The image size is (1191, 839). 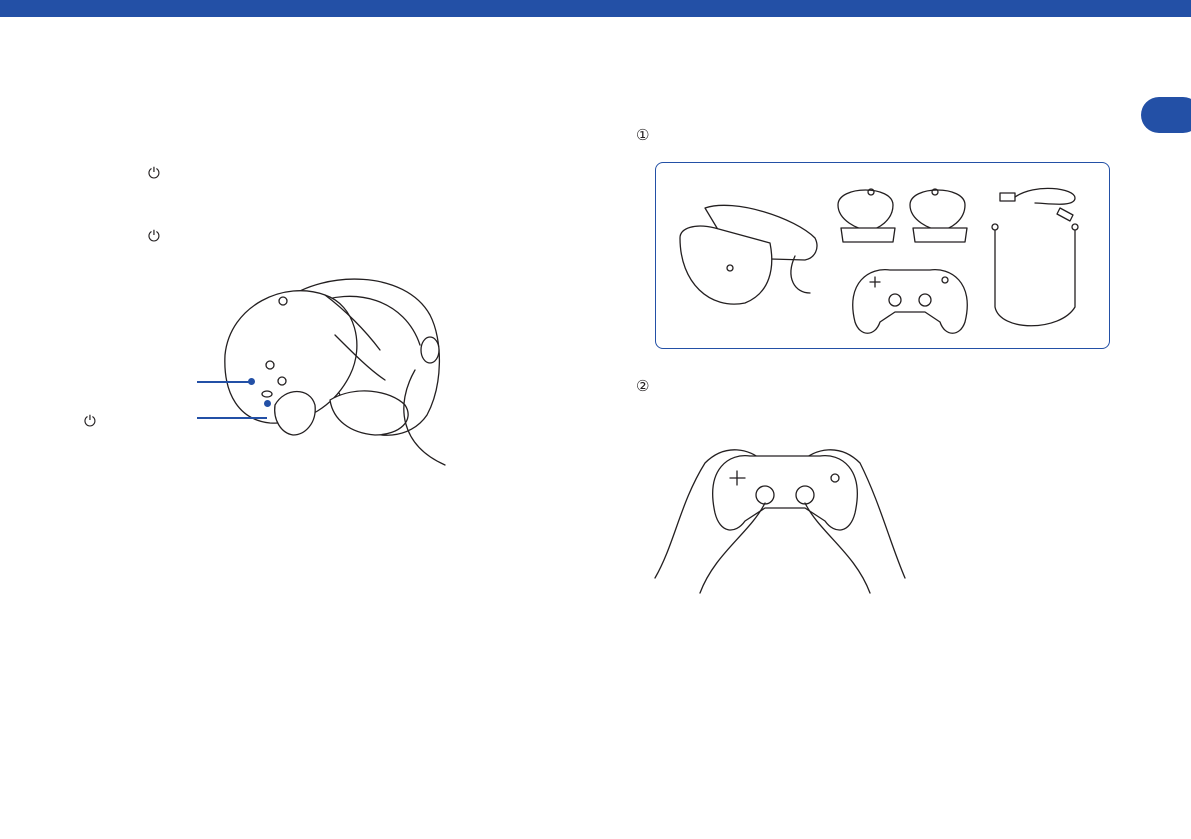 What do you see at coordinates (748, 254) in the screenshot?
I see `headset-item-icon` at bounding box center [748, 254].